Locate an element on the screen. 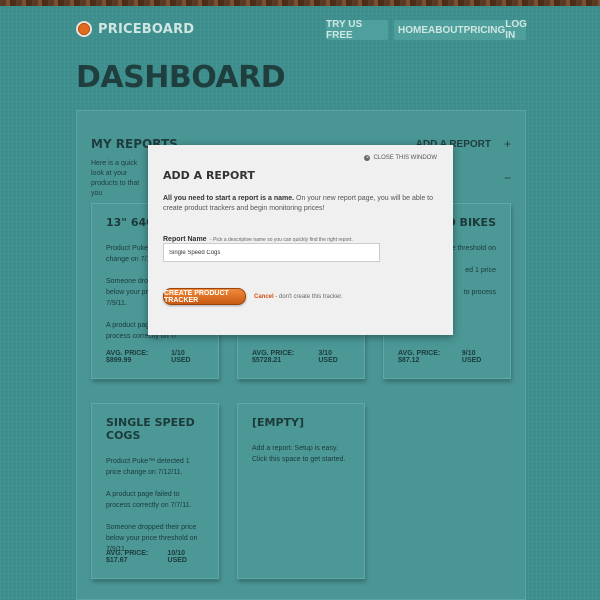 Image resolution: width=600 pixels, height=600 pixels. modal-title: ADD A REPORT is located at coordinates (209, 175).